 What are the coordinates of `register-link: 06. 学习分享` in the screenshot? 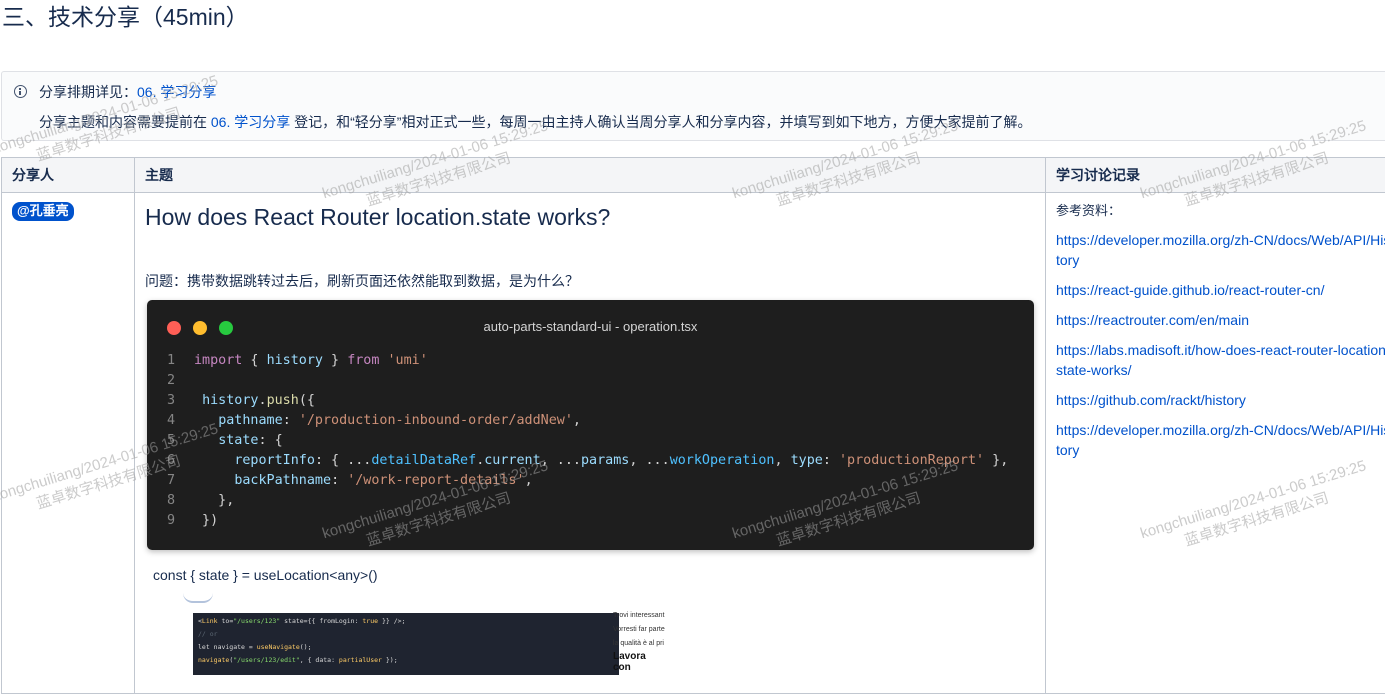 It's located at (250, 122).